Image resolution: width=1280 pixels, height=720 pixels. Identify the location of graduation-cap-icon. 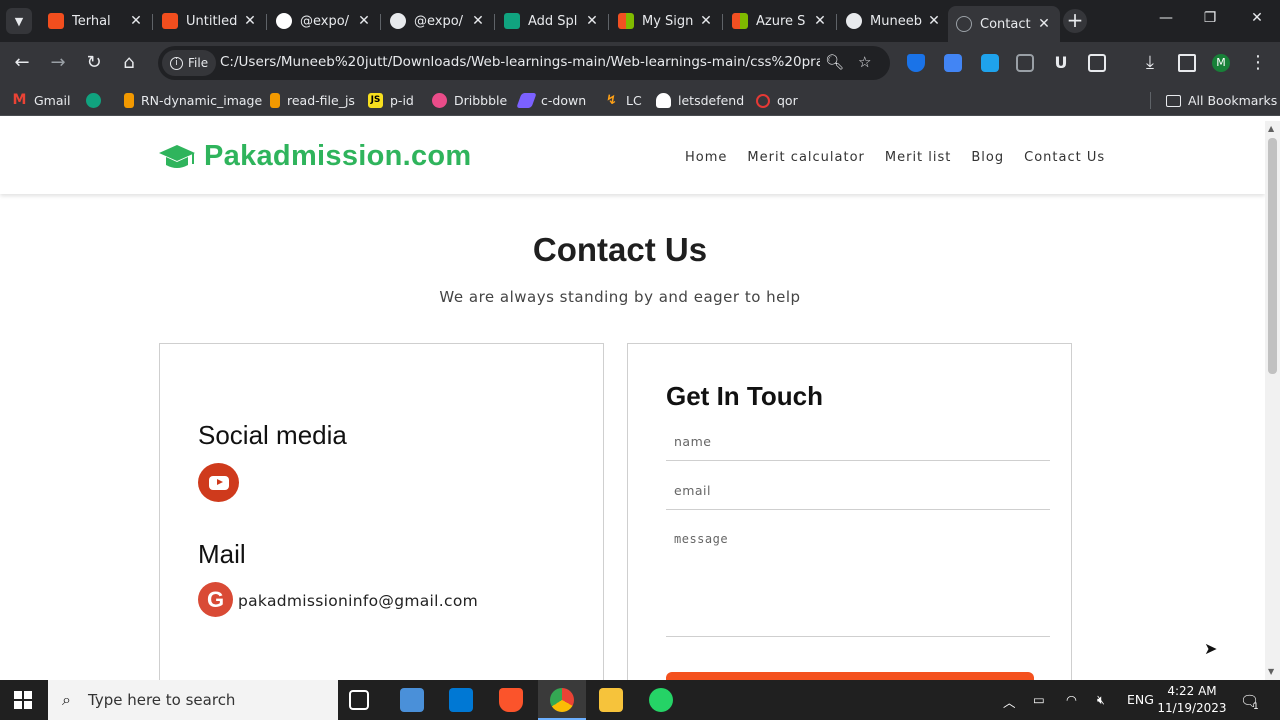
(177, 156).